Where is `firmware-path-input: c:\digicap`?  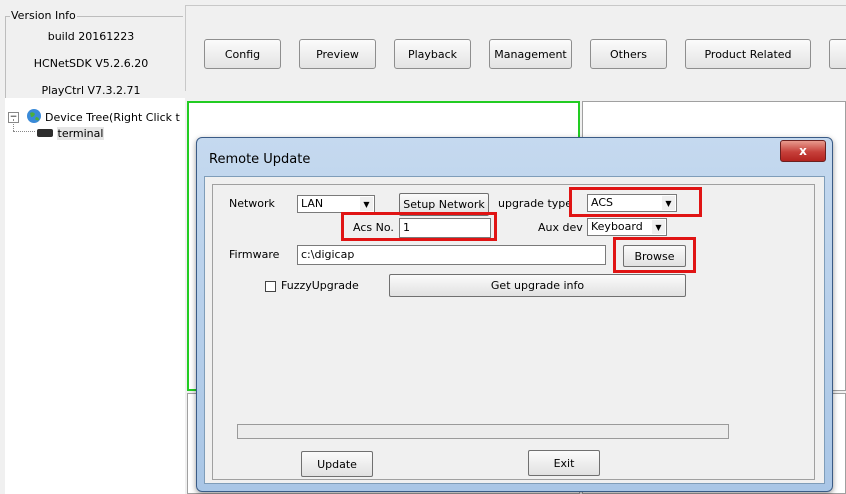
firmware-path-input: c:\digicap is located at coordinates (451, 255).